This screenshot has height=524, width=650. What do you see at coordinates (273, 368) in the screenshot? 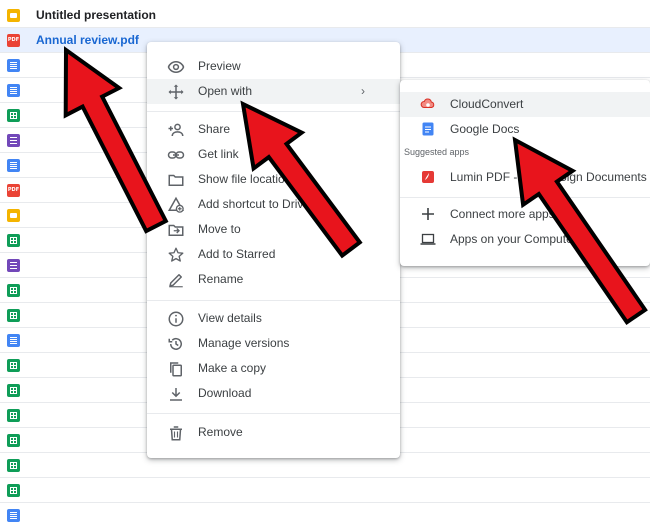
I see `menu-item-make-a-copy: Make a copy` at bounding box center [273, 368].